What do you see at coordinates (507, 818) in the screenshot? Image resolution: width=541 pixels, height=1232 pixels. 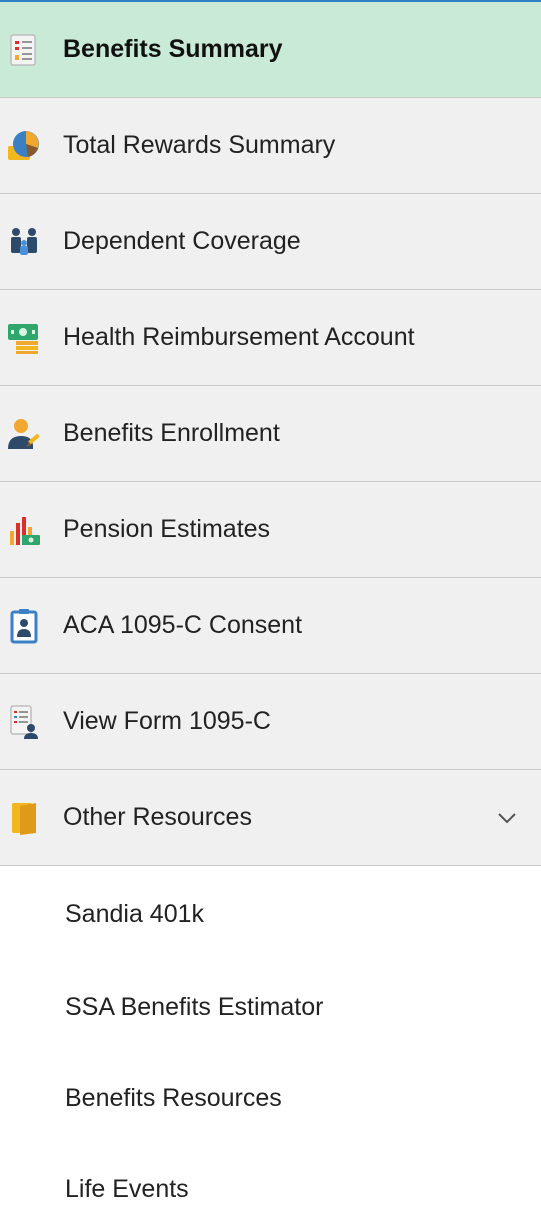 I see `chevron-down-icon` at bounding box center [507, 818].